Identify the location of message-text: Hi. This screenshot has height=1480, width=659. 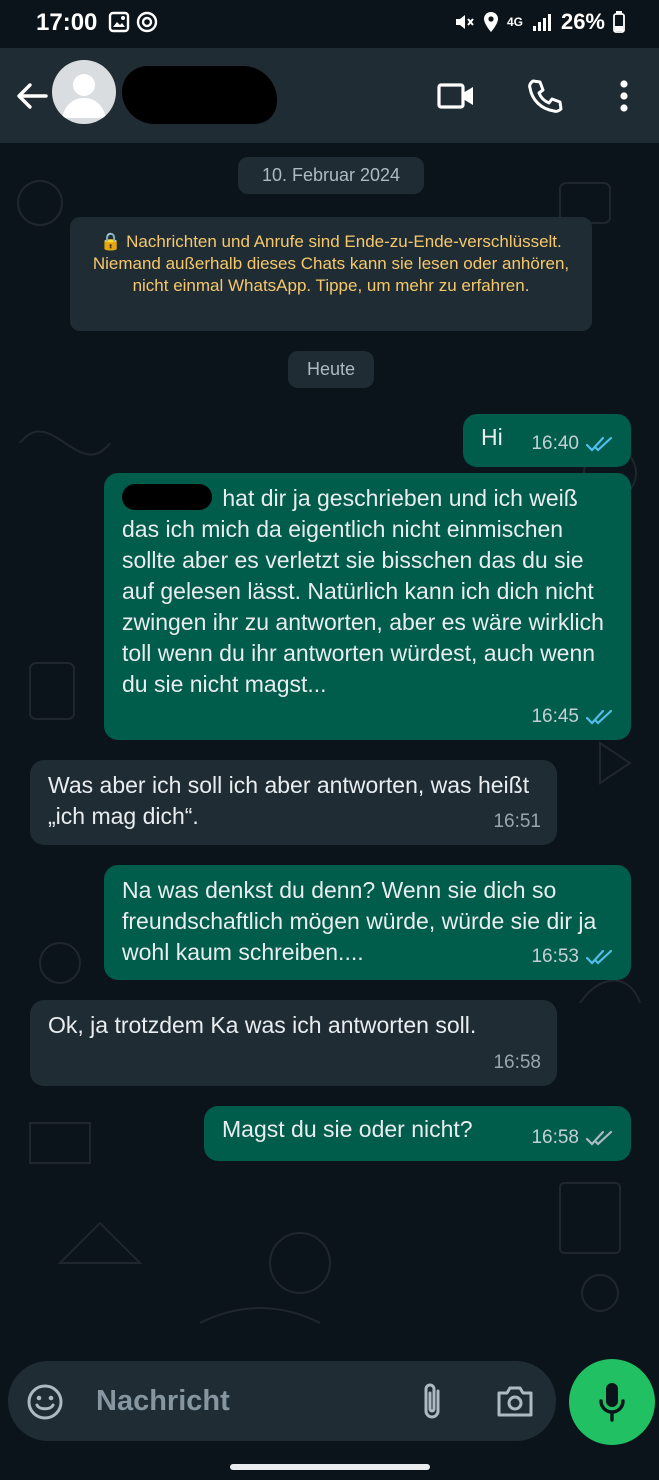
(492, 437).